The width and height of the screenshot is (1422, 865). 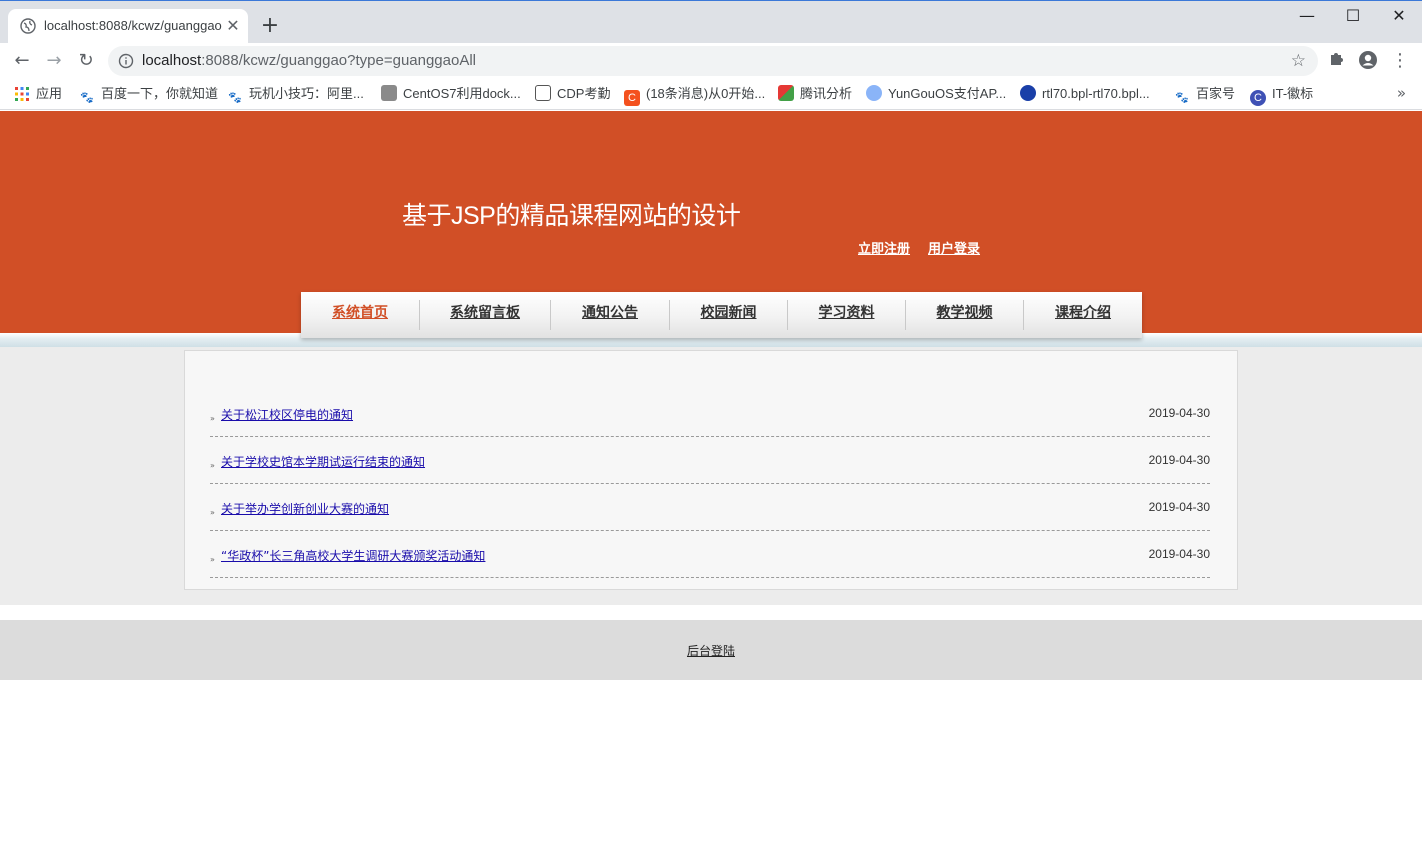 I want to click on bookmark-item: 应用, so click(x=38, y=94).